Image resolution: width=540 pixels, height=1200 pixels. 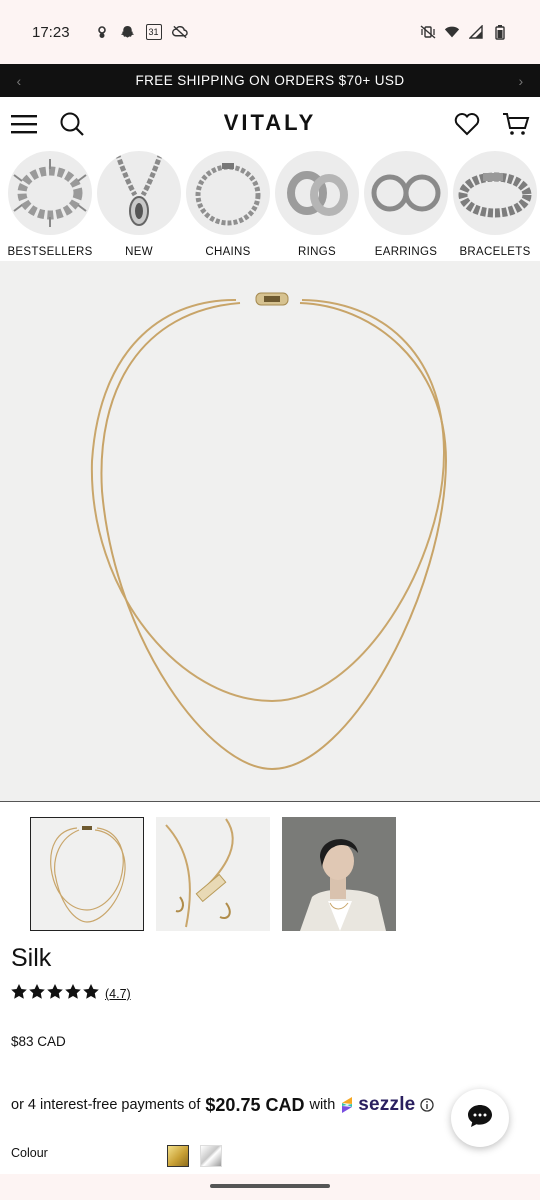 I want to click on category-label: NEW, so click(x=139, y=252).